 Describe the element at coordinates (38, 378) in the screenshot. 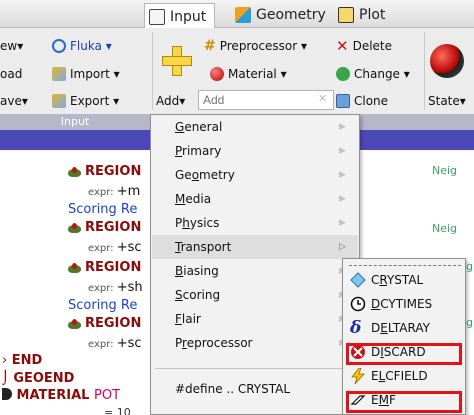

I see `geoend-card: ⌡ GEOEND` at that location.